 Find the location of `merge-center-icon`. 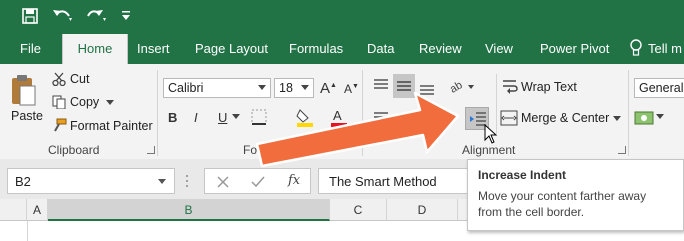

merge-center-icon is located at coordinates (509, 118).